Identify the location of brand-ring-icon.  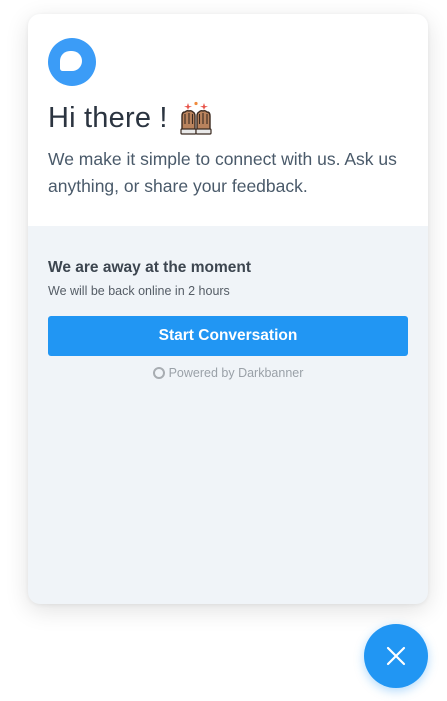
(158, 373).